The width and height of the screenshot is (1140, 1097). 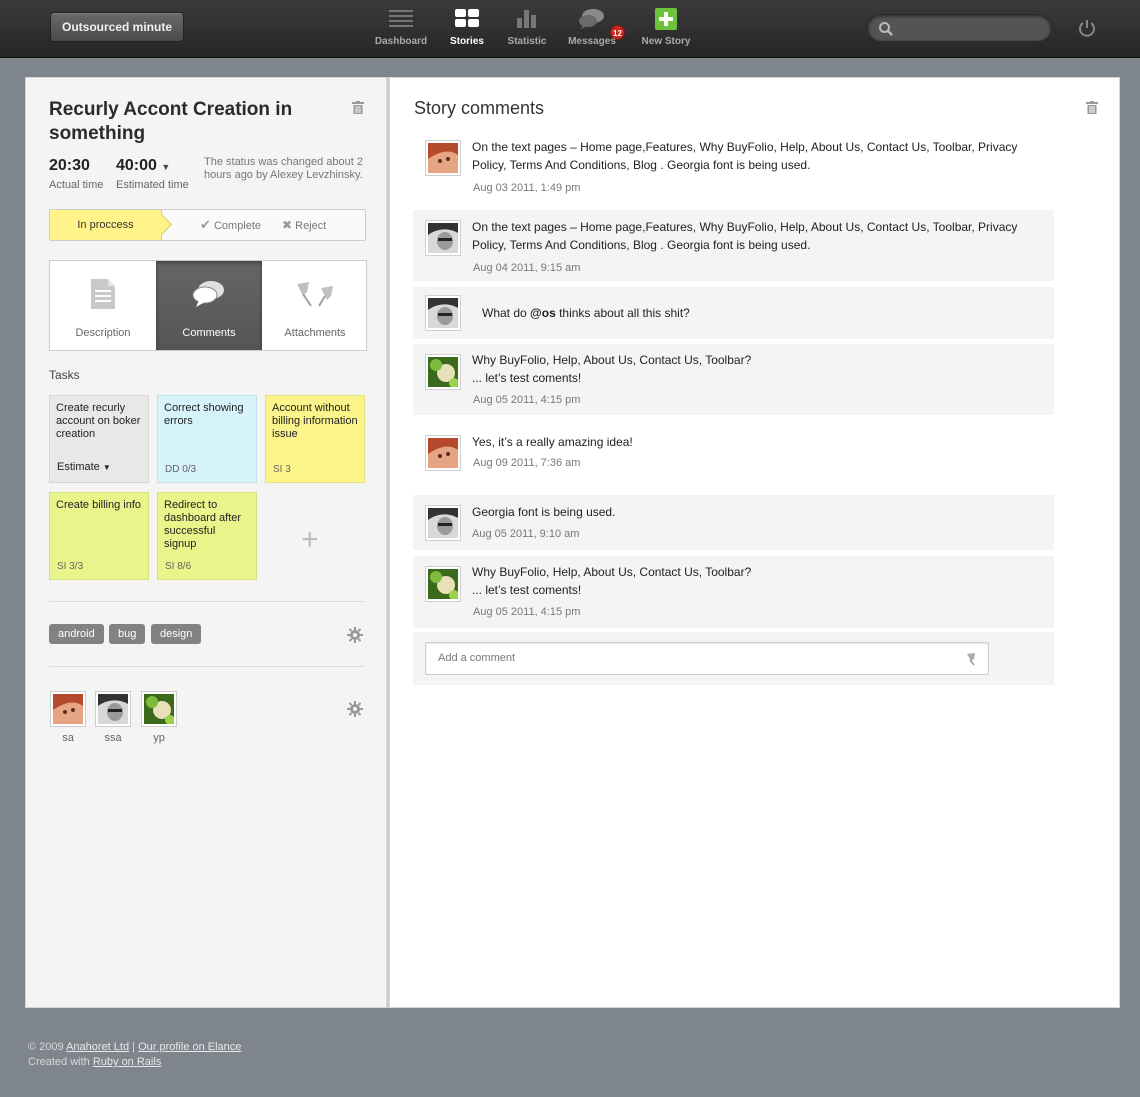 What do you see at coordinates (64, 375) in the screenshot?
I see `tasks-heading: Tasks` at bounding box center [64, 375].